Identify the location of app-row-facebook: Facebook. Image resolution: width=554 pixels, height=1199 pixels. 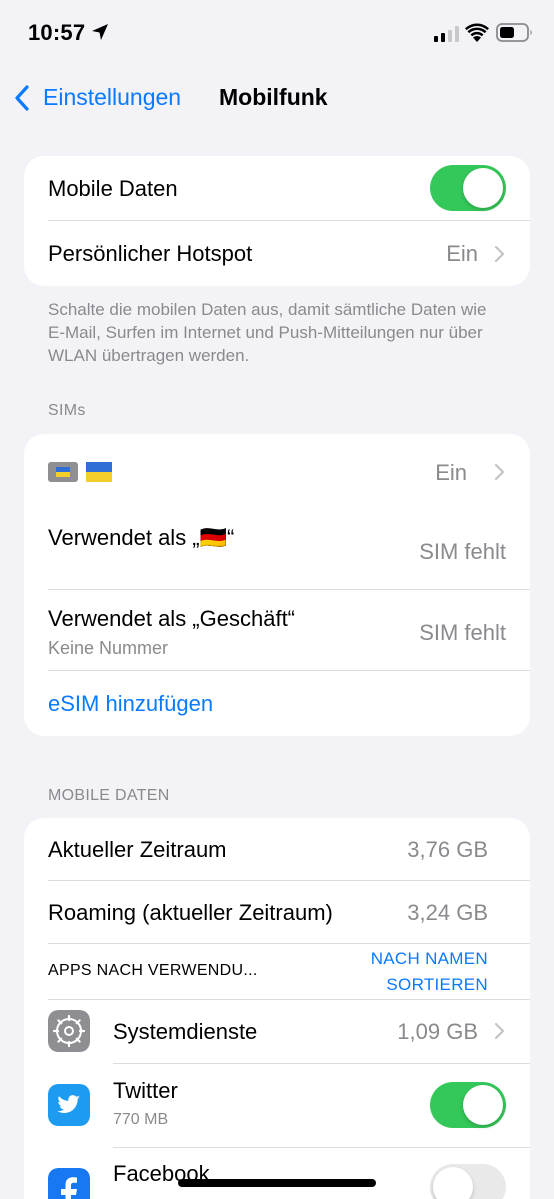
(277, 1173).